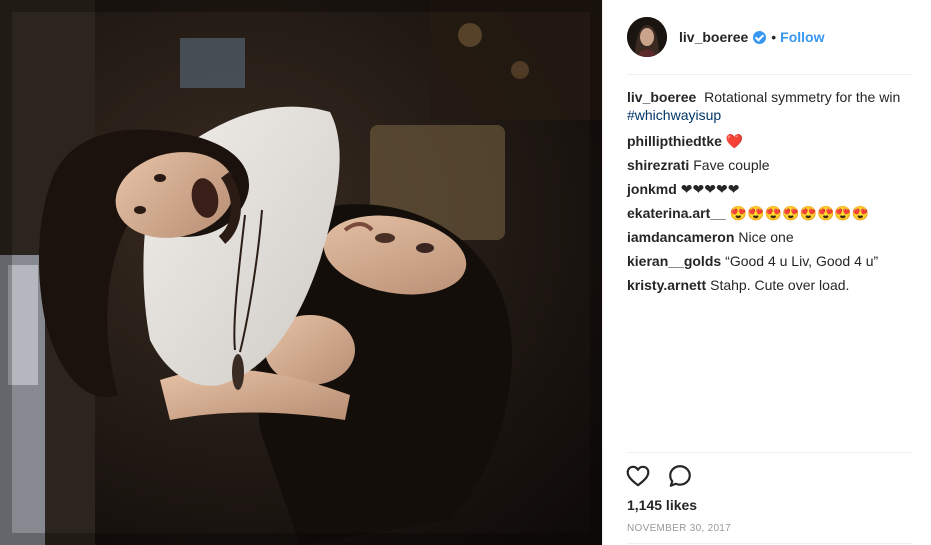  I want to click on comment-username: phillipthiedtke, so click(674, 141).